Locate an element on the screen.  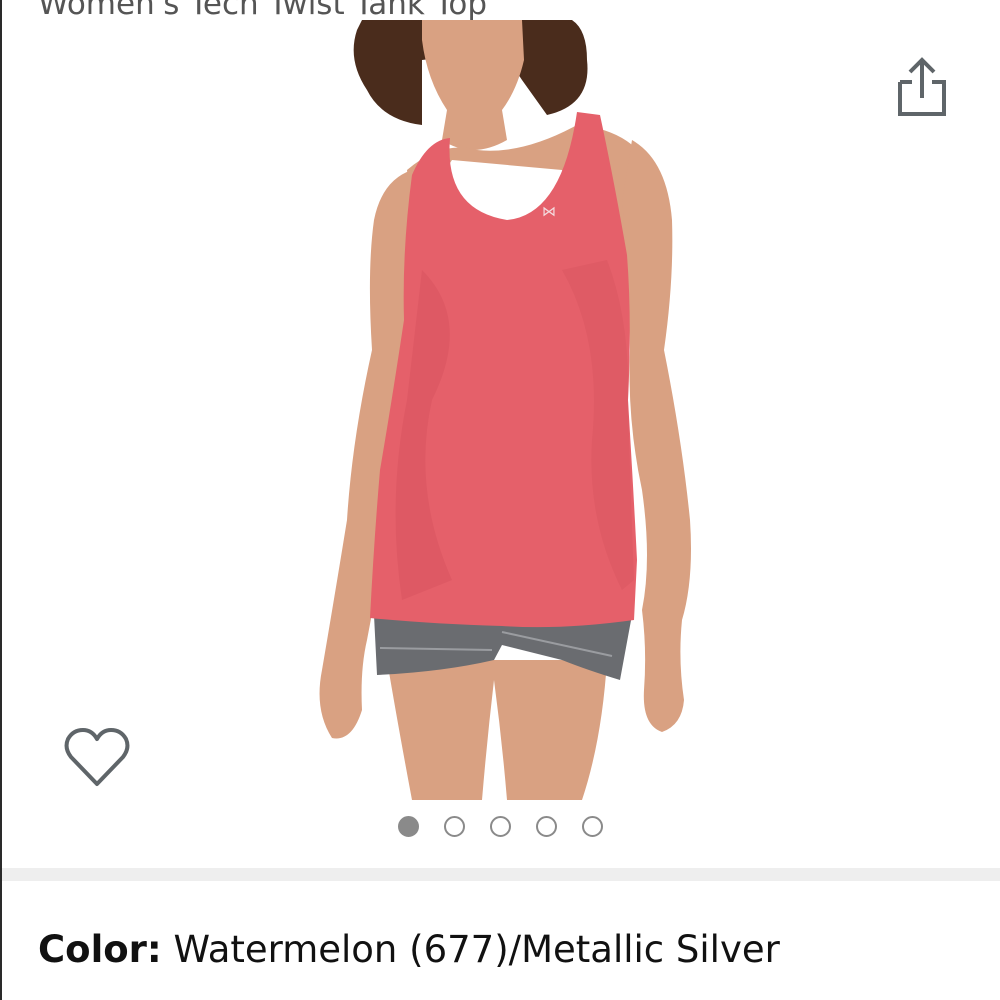
selected-color: Color: Watermelon (677)/Metallic Silver is located at coordinates (409, 949).